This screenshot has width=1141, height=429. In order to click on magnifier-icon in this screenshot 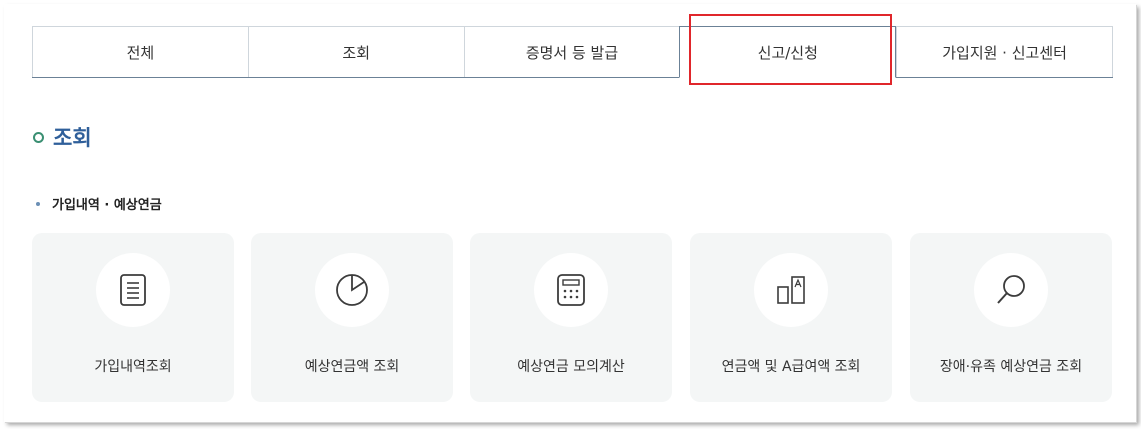, I will do `click(1011, 289)`.